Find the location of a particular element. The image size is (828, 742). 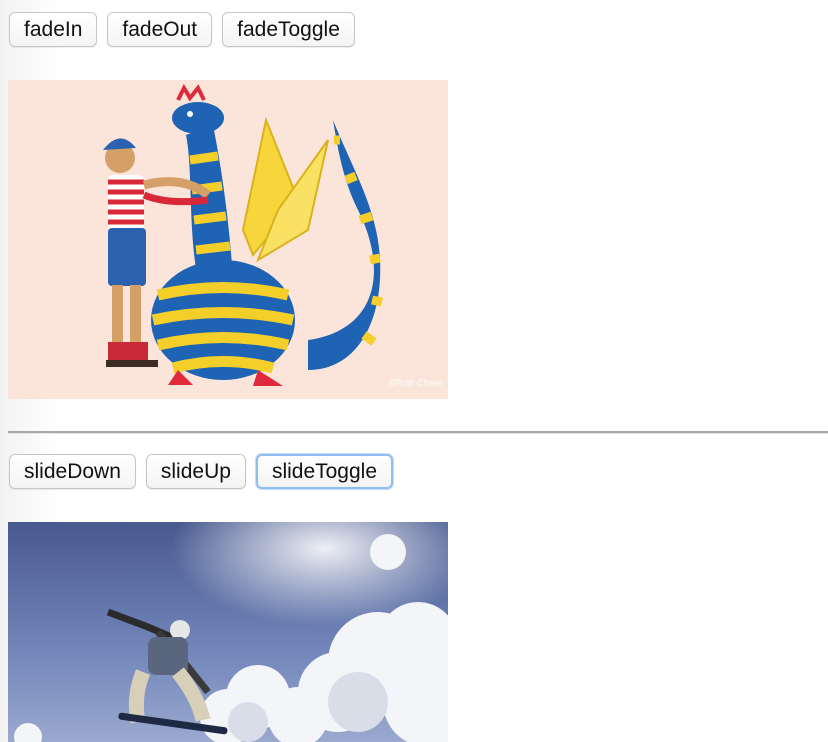

slide-down-button: slideDown is located at coordinates (72, 471).